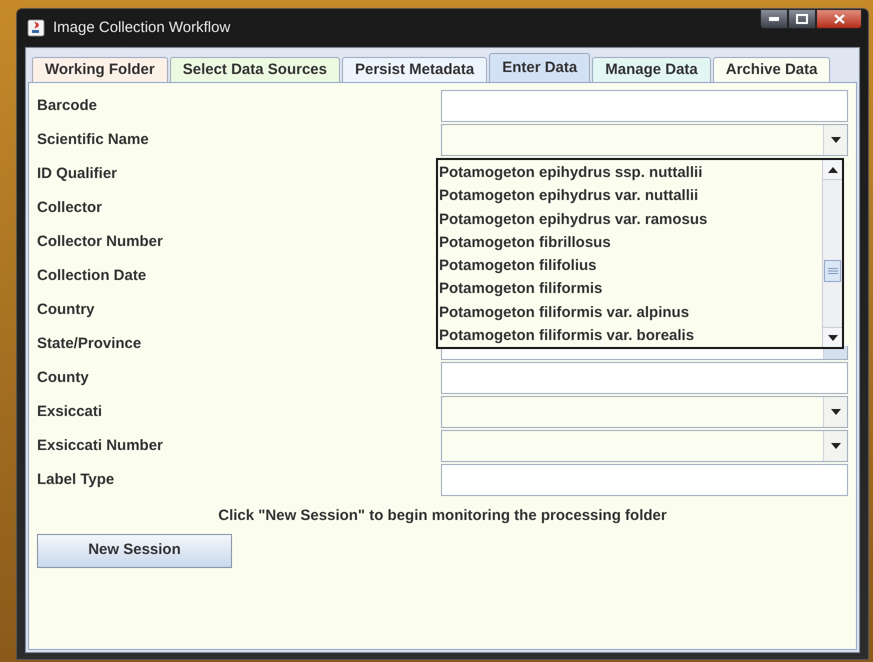  I want to click on close-icon, so click(839, 19).